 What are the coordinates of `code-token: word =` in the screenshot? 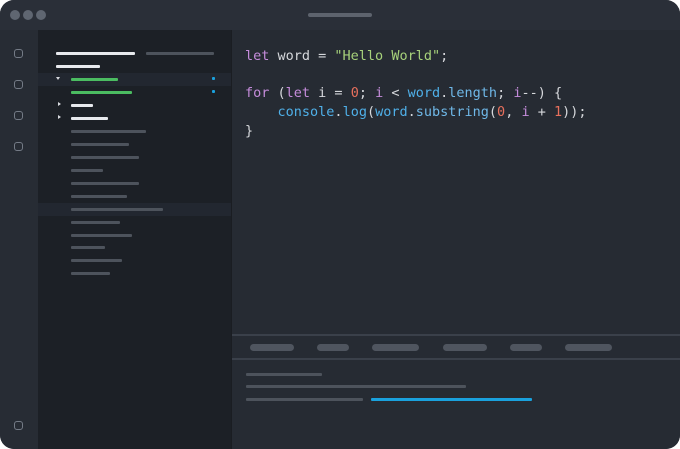 It's located at (302, 56).